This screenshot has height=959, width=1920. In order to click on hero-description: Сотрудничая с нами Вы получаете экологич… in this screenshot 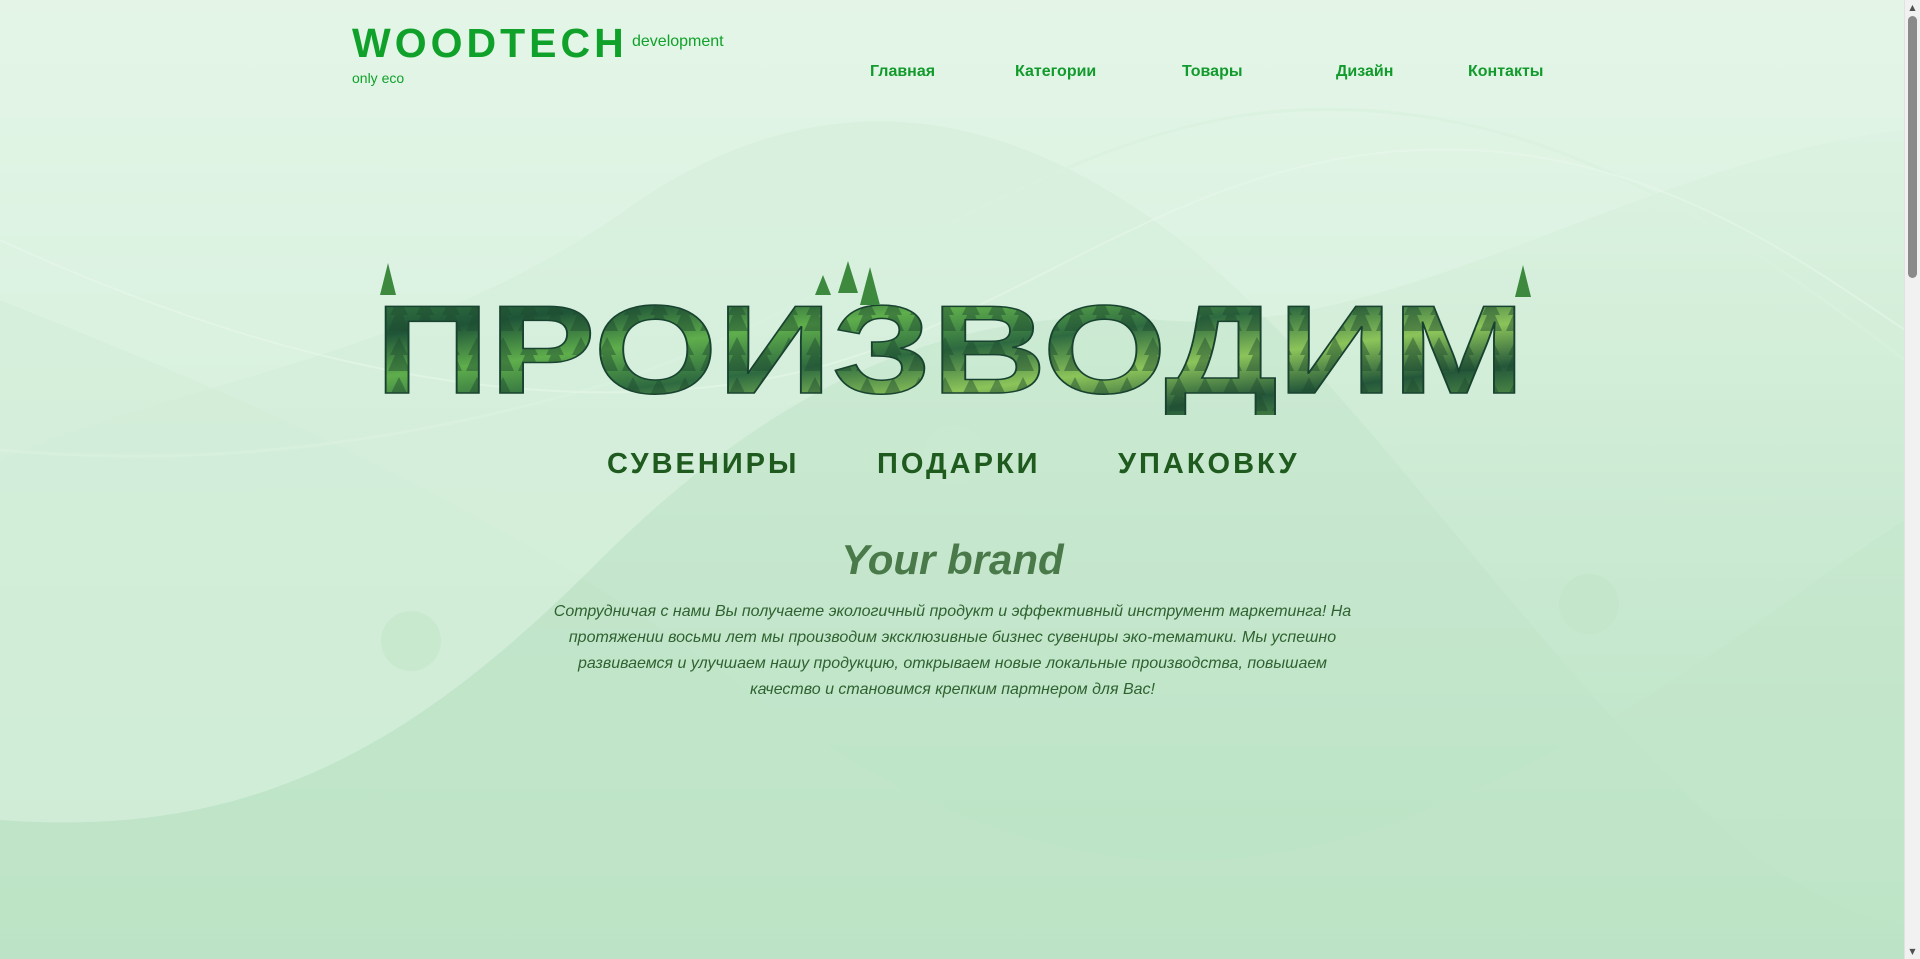, I will do `click(952, 650)`.